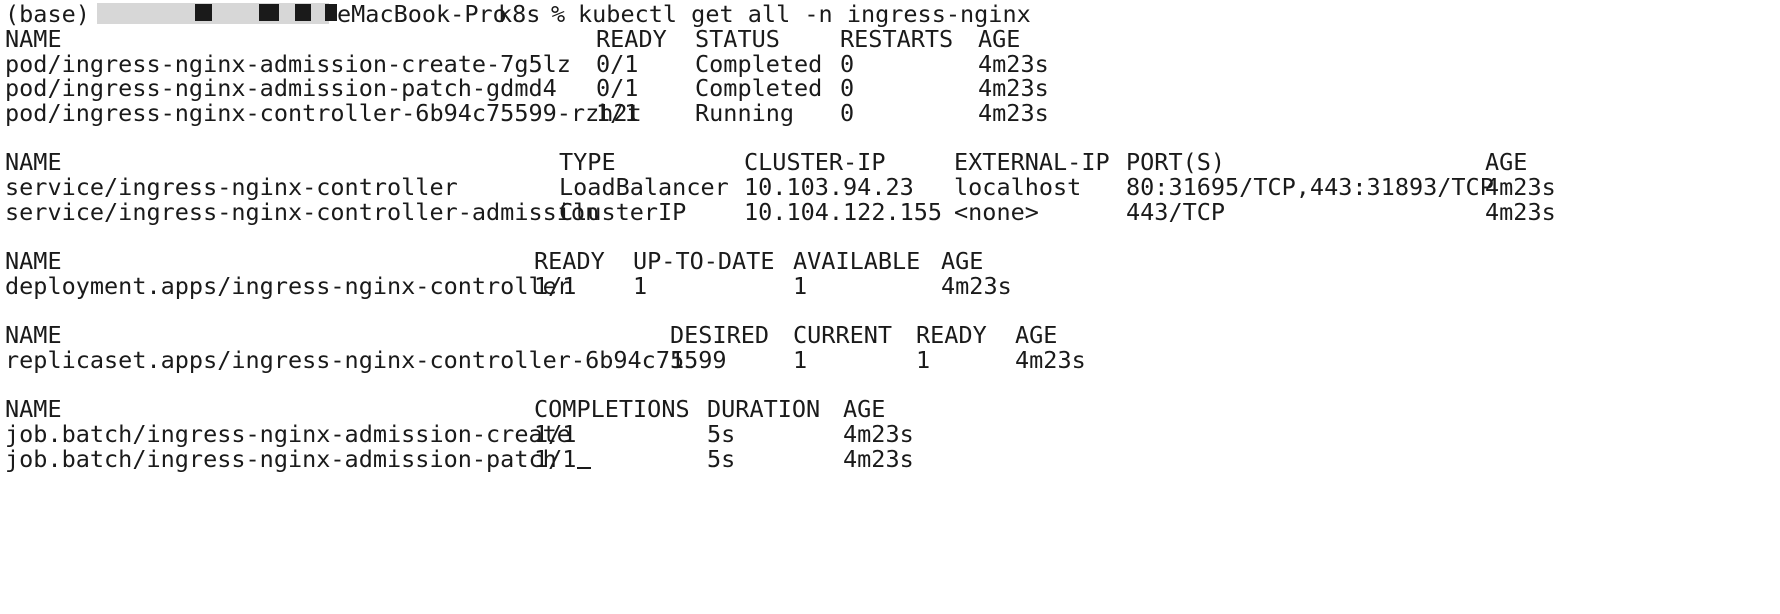 The height and width of the screenshot is (614, 1780). What do you see at coordinates (281, 88) in the screenshot?
I see `pod-name: pod/ingress-nginx-admission-patch-gdmd4` at bounding box center [281, 88].